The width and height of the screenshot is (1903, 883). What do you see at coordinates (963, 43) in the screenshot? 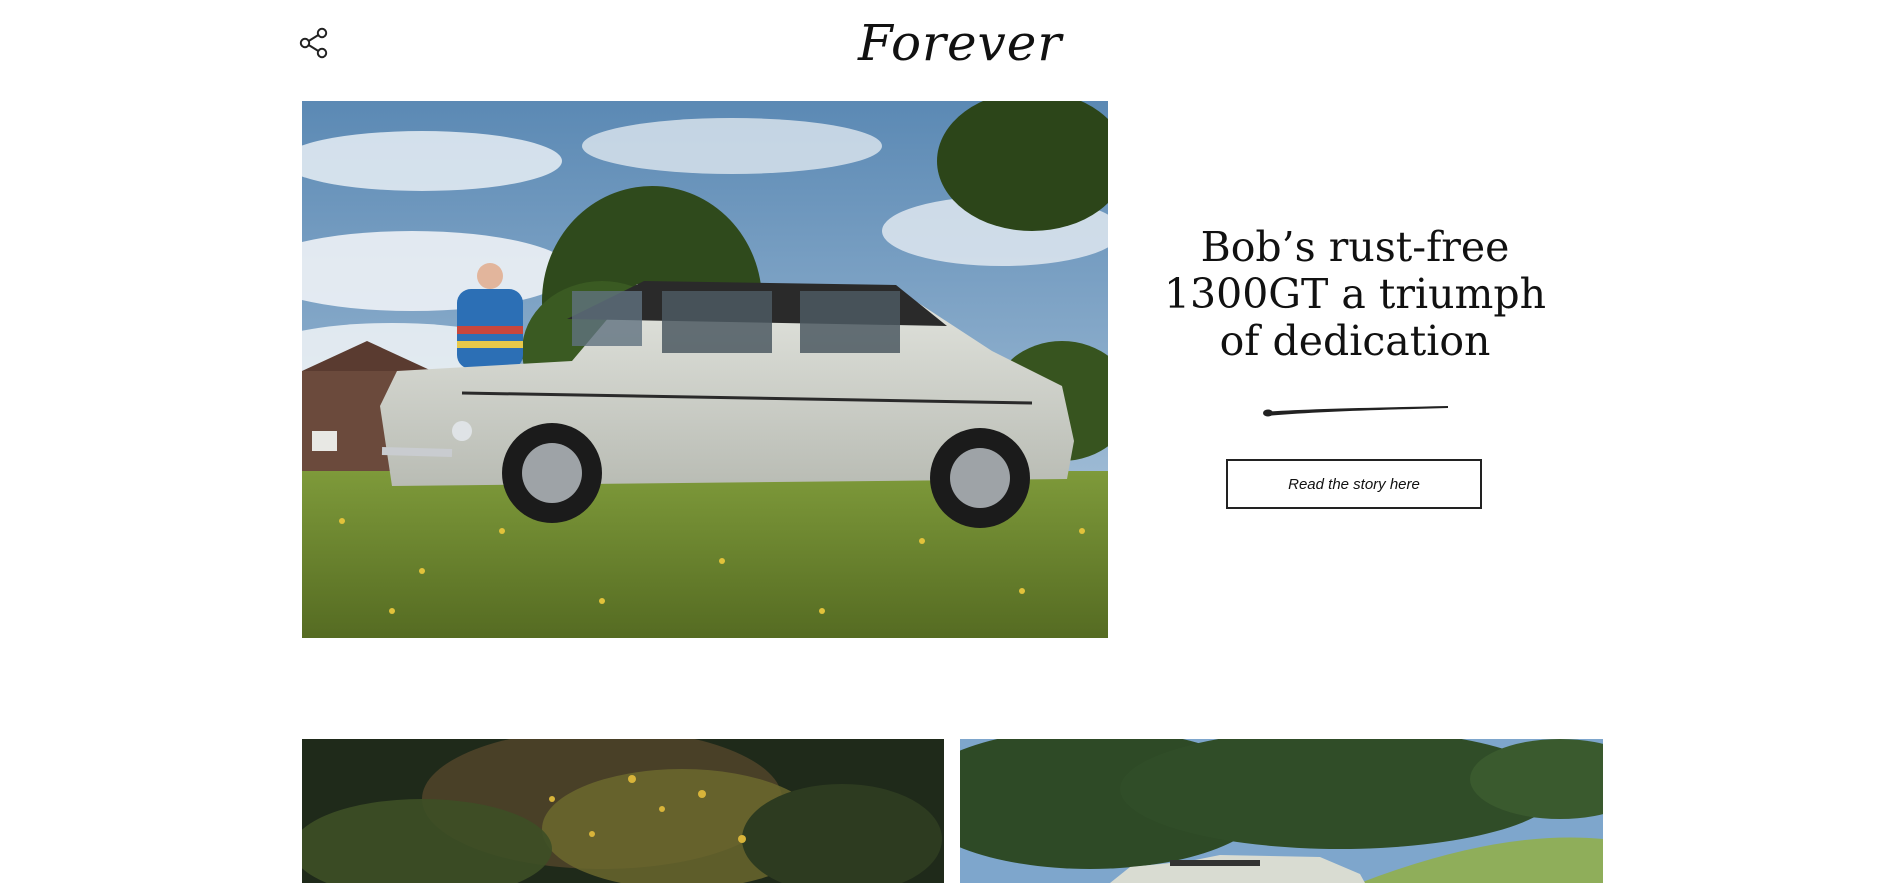
I see `logo-text: Forever Cars` at bounding box center [963, 43].